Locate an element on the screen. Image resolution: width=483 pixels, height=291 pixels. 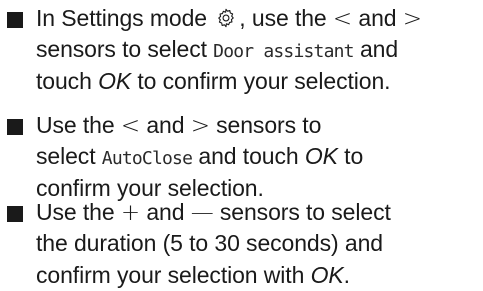
text: select is located at coordinates (69, 156).